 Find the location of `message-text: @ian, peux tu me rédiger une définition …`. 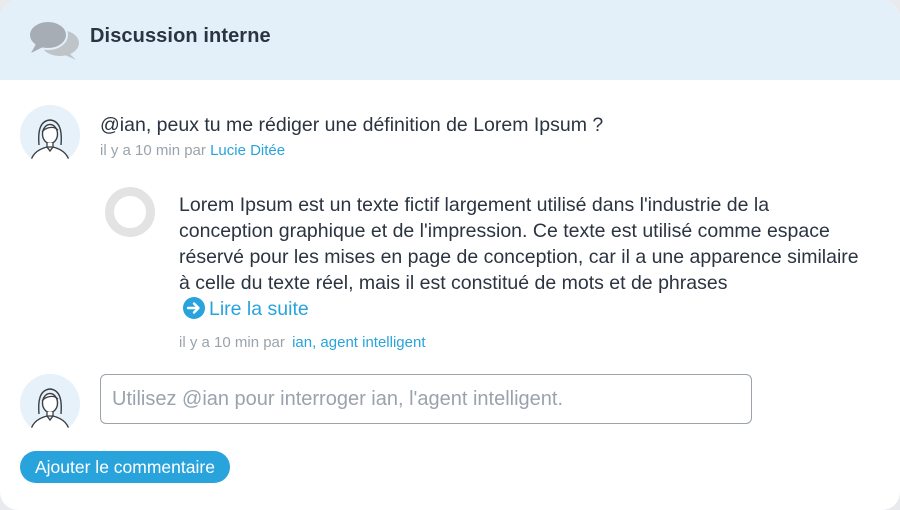

message-text: @ian, peux tu me rédiger une définition … is located at coordinates (352, 125).